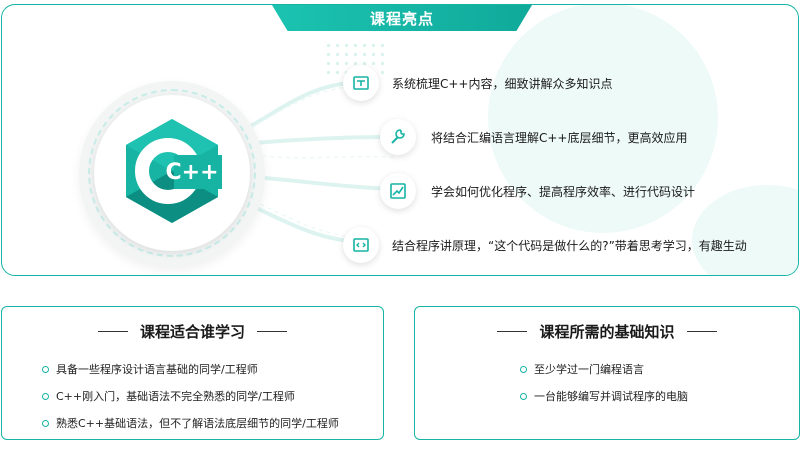  I want to click on audience-heading: 课程适合谁学习, so click(192, 331).